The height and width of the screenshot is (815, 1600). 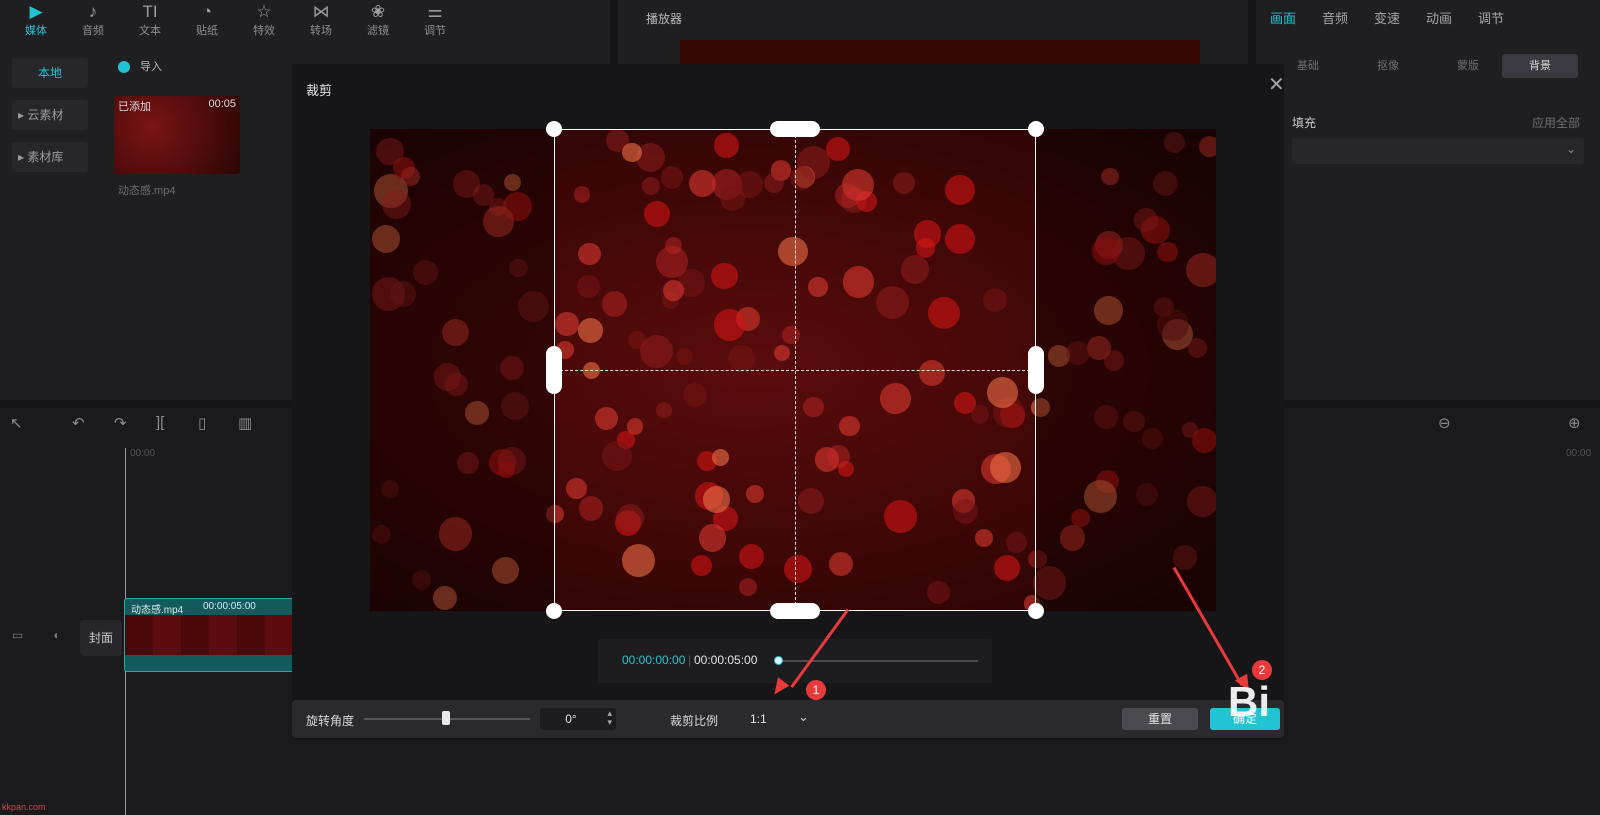 I want to click on transition-icon: ⋈, so click(x=321, y=11).